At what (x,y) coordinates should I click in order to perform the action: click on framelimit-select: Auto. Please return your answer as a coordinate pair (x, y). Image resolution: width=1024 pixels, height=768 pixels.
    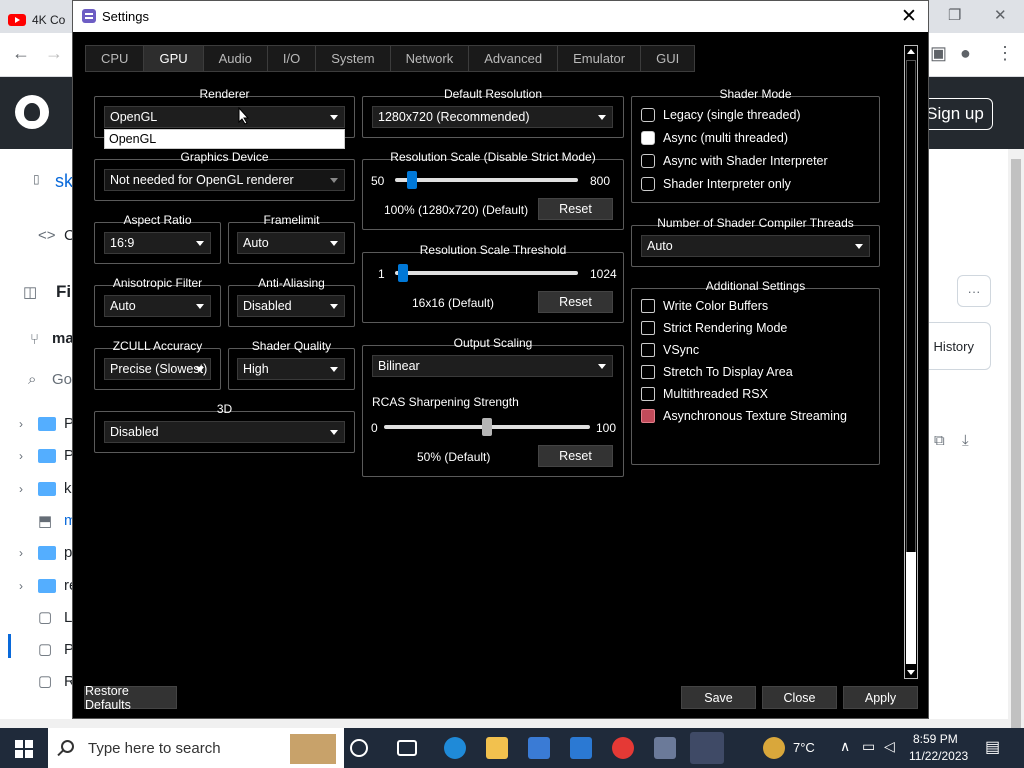
    Looking at the image, I should click on (291, 243).